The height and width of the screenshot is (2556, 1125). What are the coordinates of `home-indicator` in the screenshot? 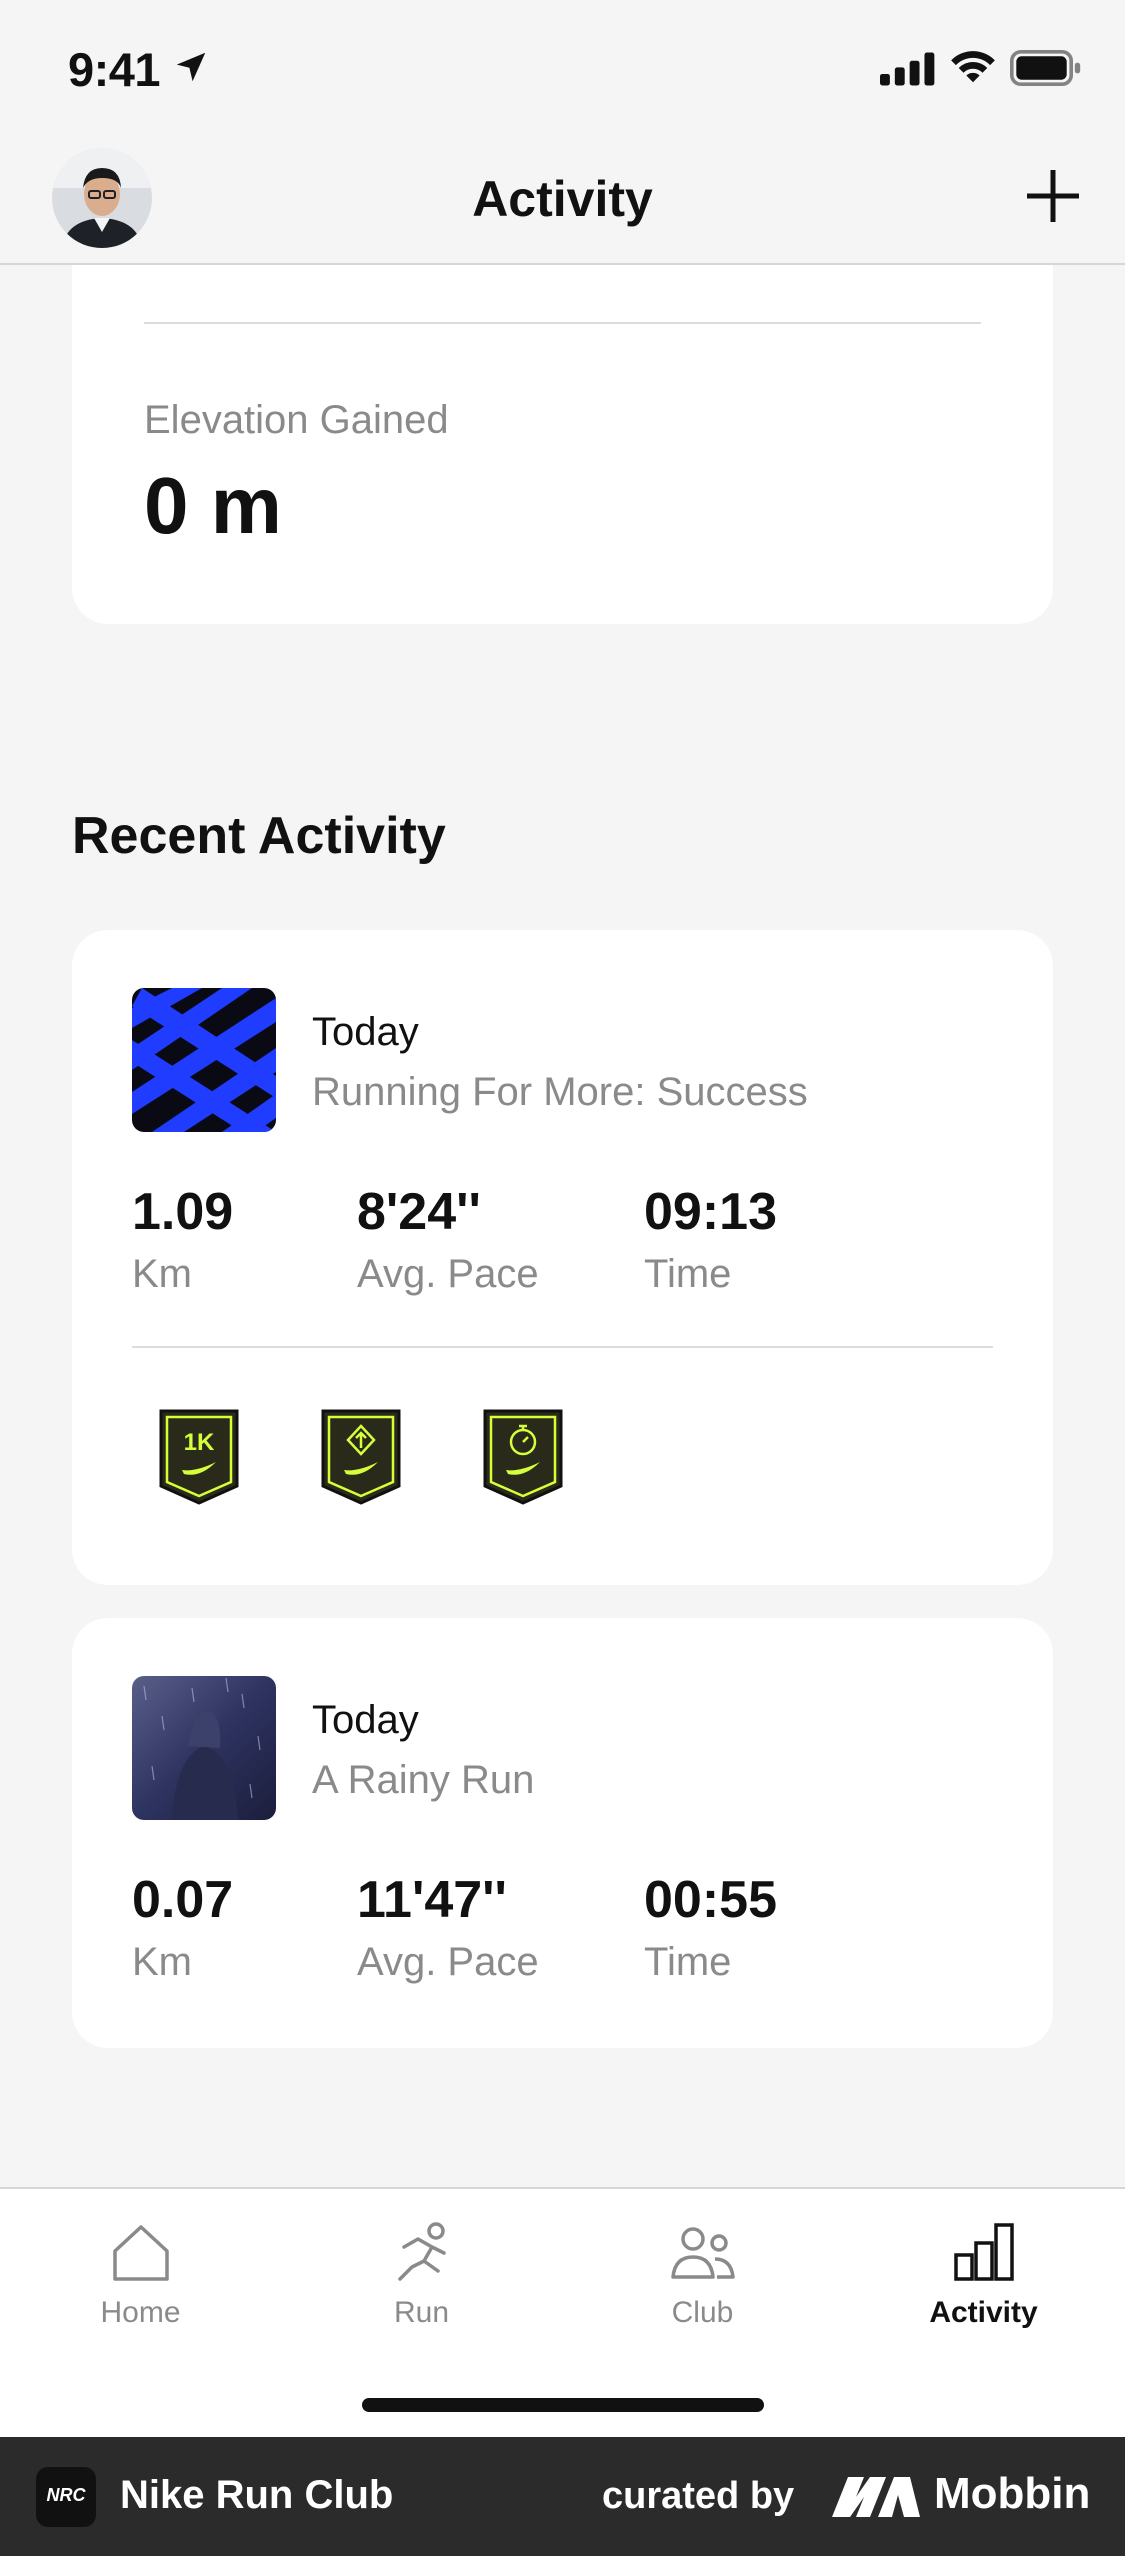 It's located at (563, 2405).